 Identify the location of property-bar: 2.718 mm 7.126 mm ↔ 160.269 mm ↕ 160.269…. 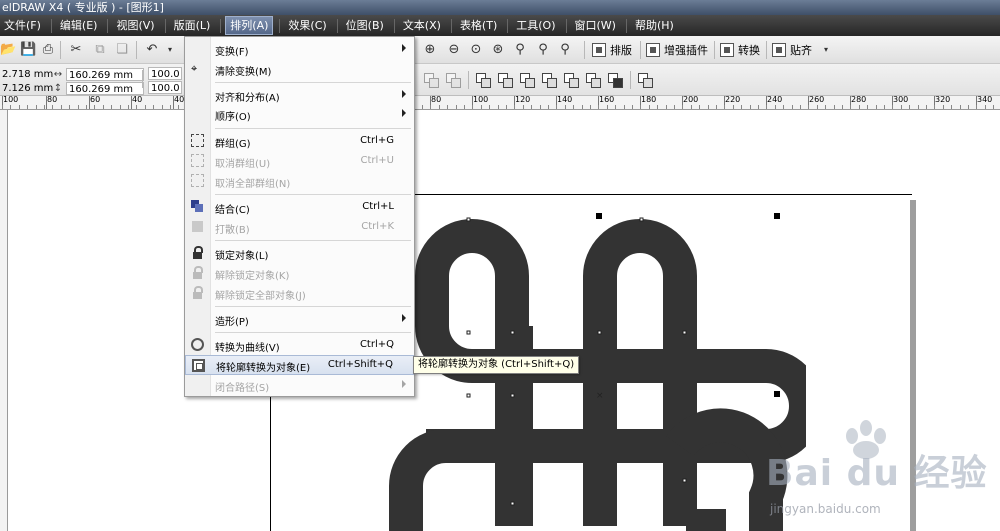
(500, 80).